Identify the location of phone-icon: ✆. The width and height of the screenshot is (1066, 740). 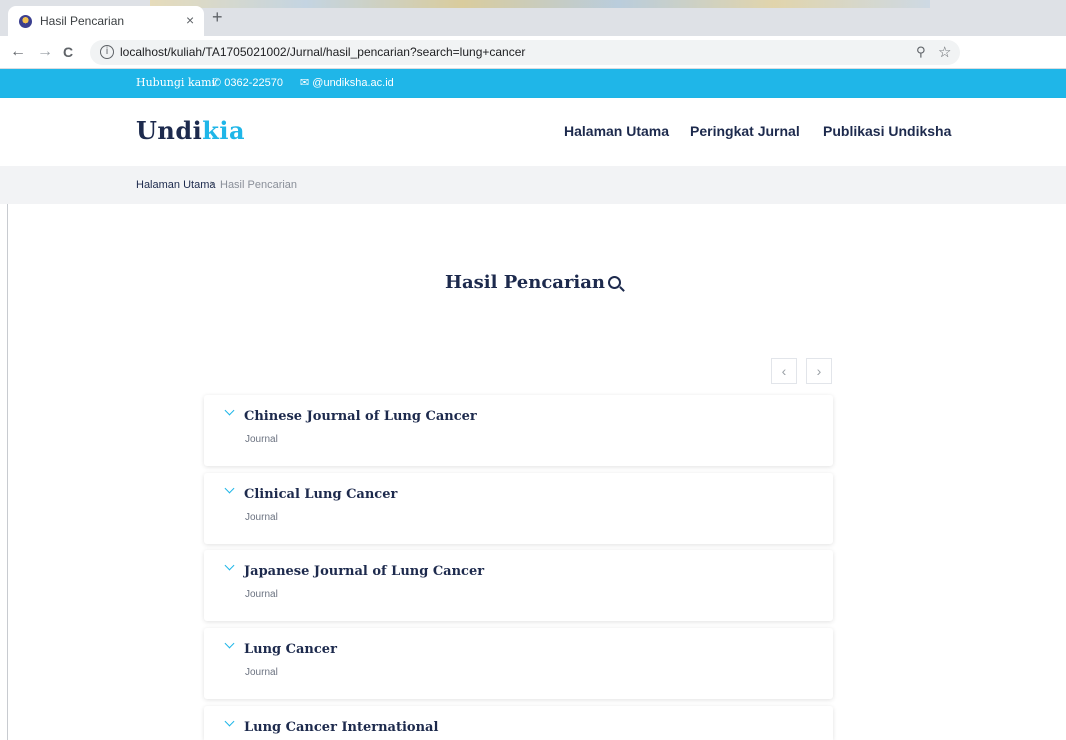
(217, 83).